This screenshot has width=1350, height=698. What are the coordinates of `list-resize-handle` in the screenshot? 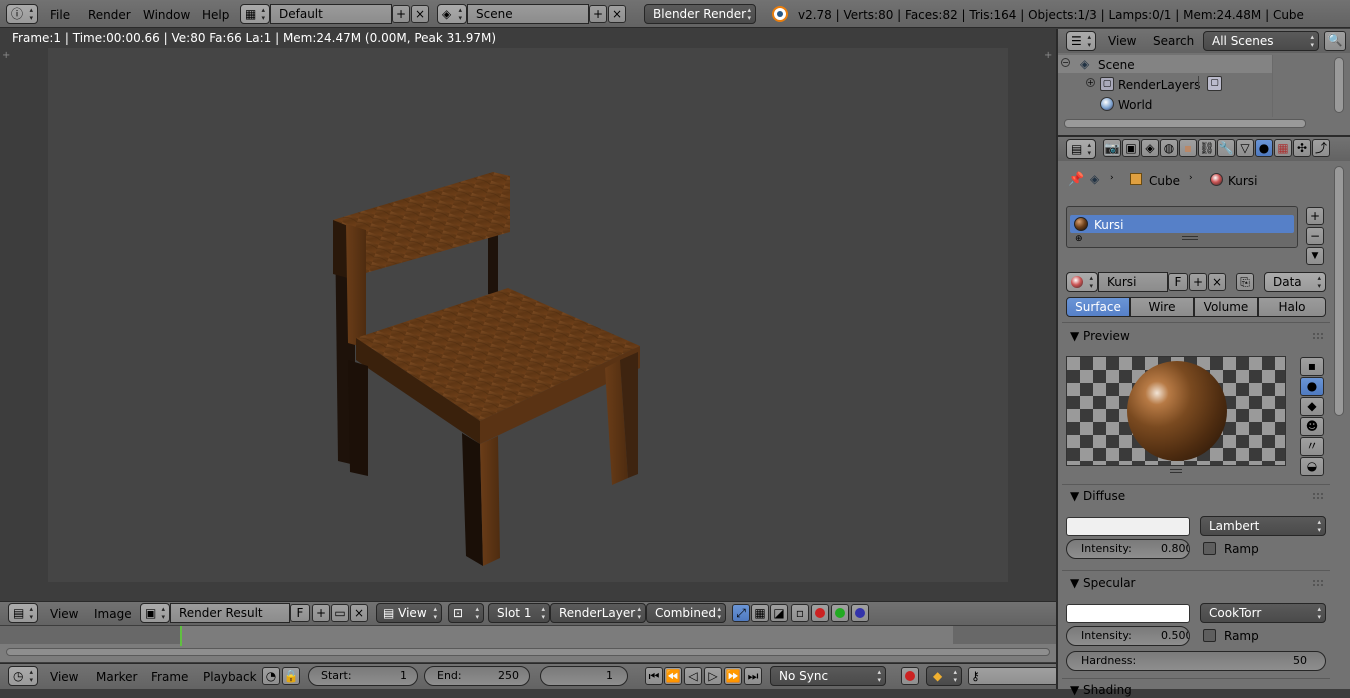 It's located at (1190, 238).